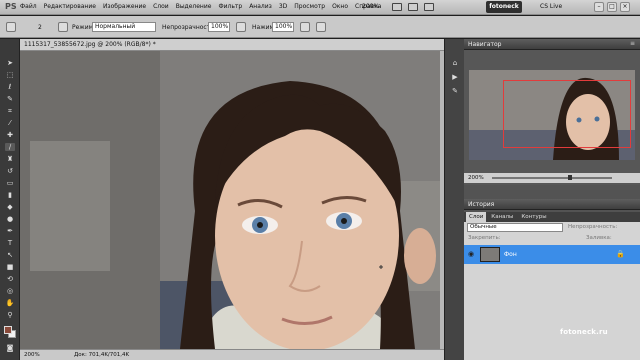  Describe the element at coordinates (10, 207) in the screenshot. I see `blur-tool-icon: ◆` at that location.